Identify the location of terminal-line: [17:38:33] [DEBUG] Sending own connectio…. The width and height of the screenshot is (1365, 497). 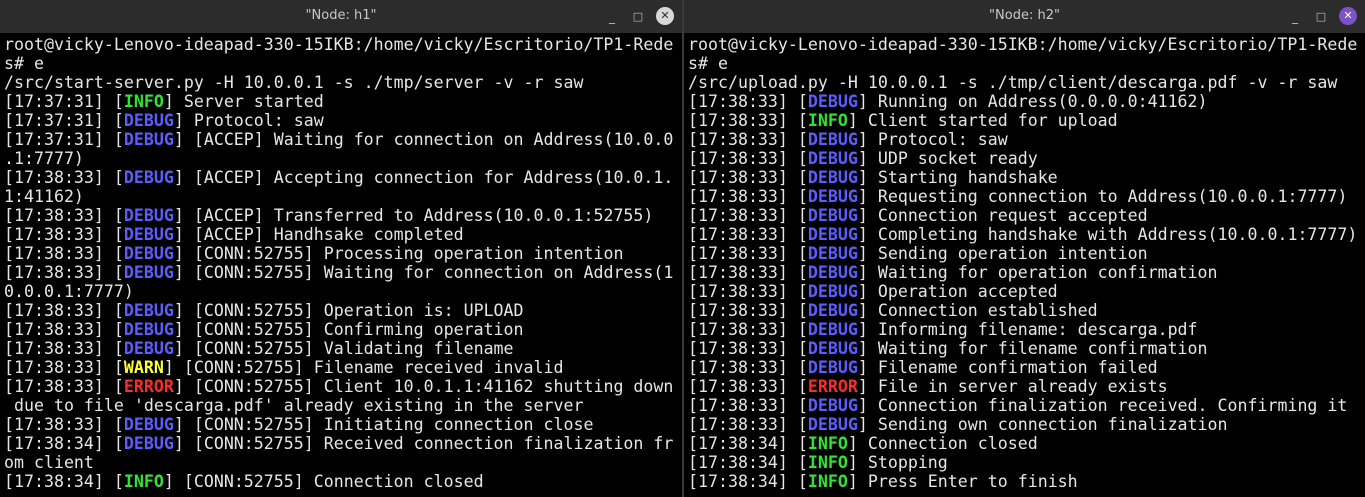
(1026, 424).